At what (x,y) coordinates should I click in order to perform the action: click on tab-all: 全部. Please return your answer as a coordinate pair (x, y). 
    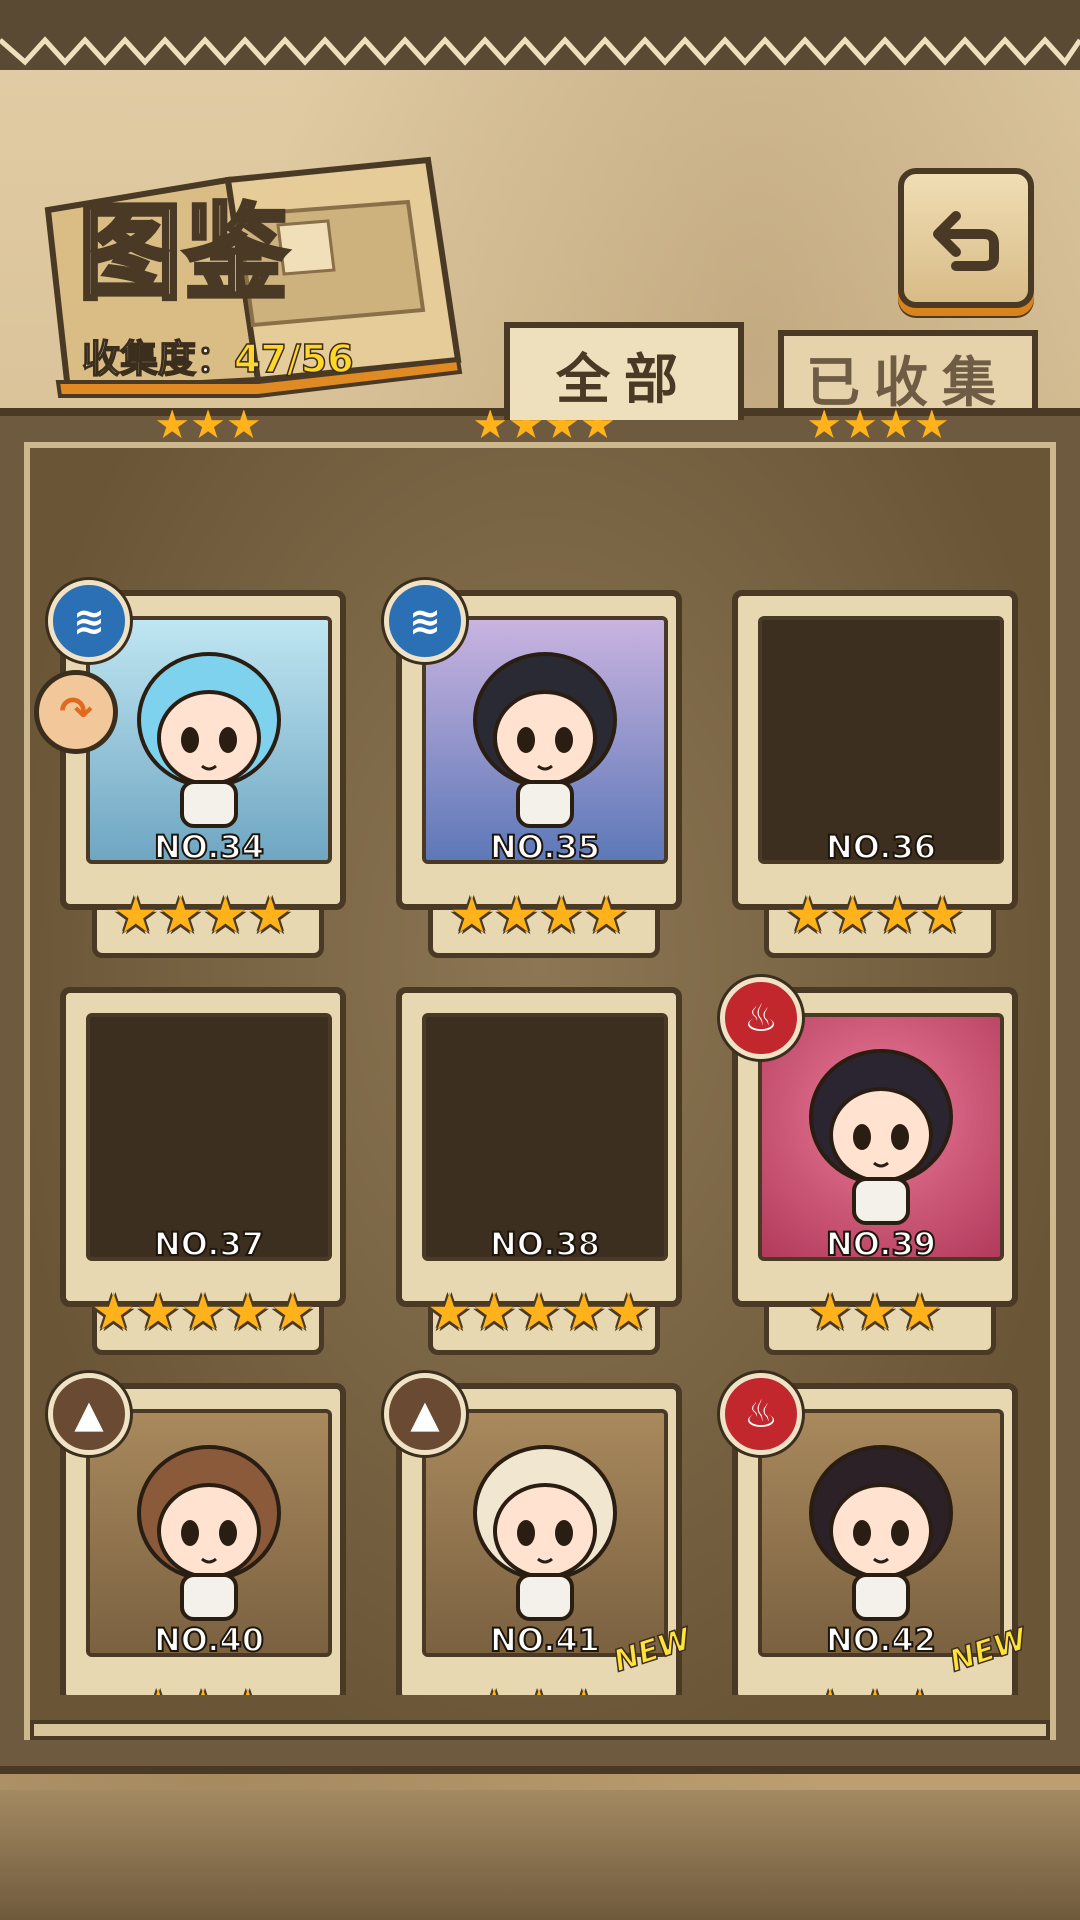
    Looking at the image, I should click on (624, 371).